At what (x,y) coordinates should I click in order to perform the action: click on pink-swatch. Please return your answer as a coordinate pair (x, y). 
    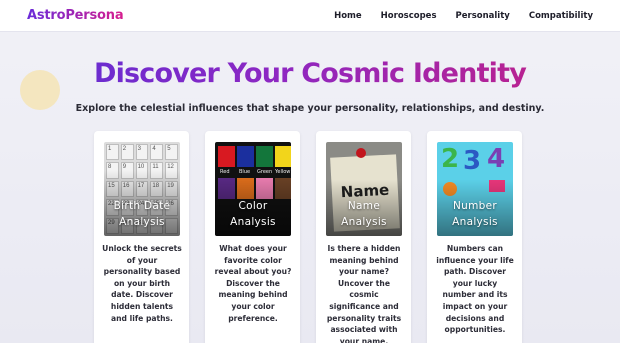
    Looking at the image, I should click on (264, 188).